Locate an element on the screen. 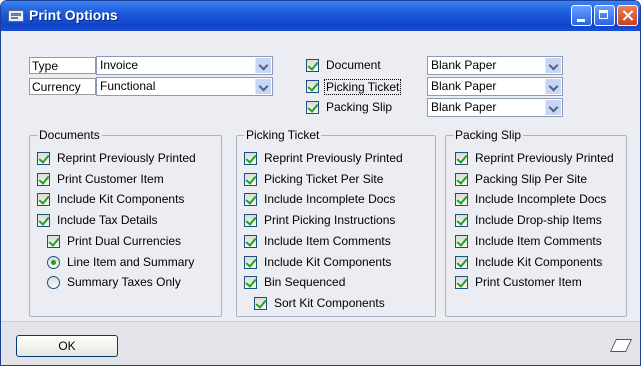 This screenshot has height=366, width=641. picking-ticket-sort-kit-components-label: Sort Kit Components is located at coordinates (329, 302).